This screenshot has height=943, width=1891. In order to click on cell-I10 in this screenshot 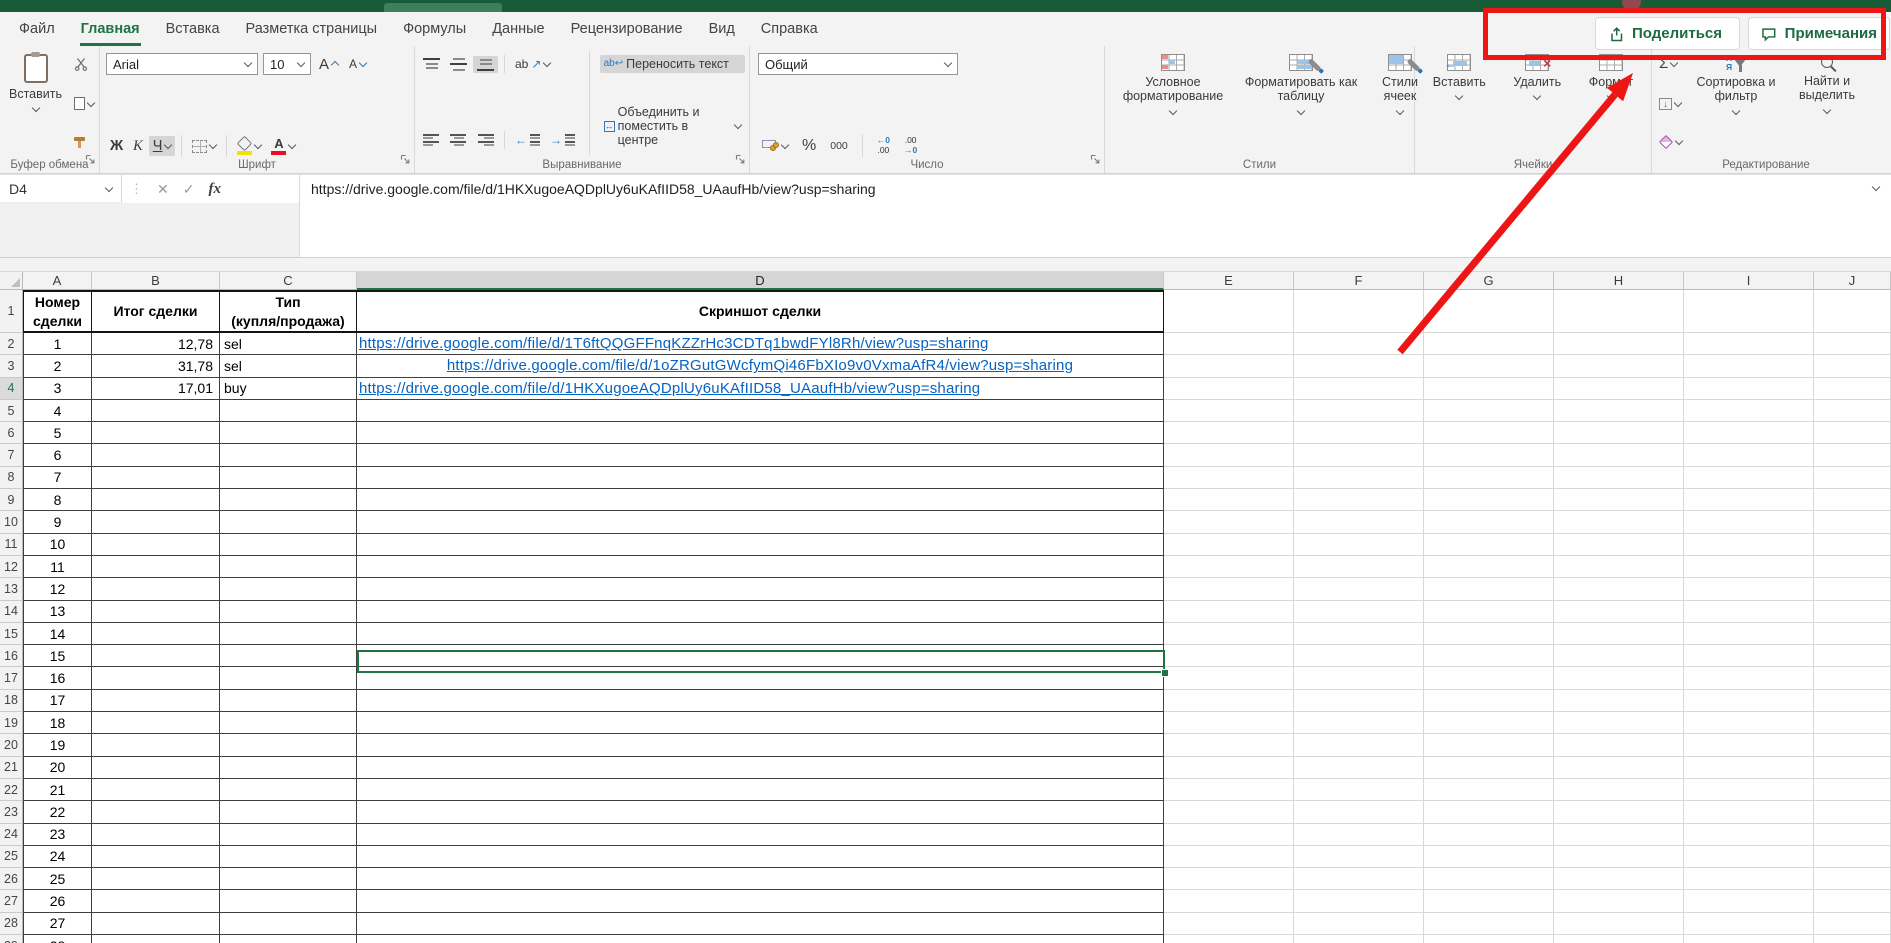, I will do `click(1749, 522)`.